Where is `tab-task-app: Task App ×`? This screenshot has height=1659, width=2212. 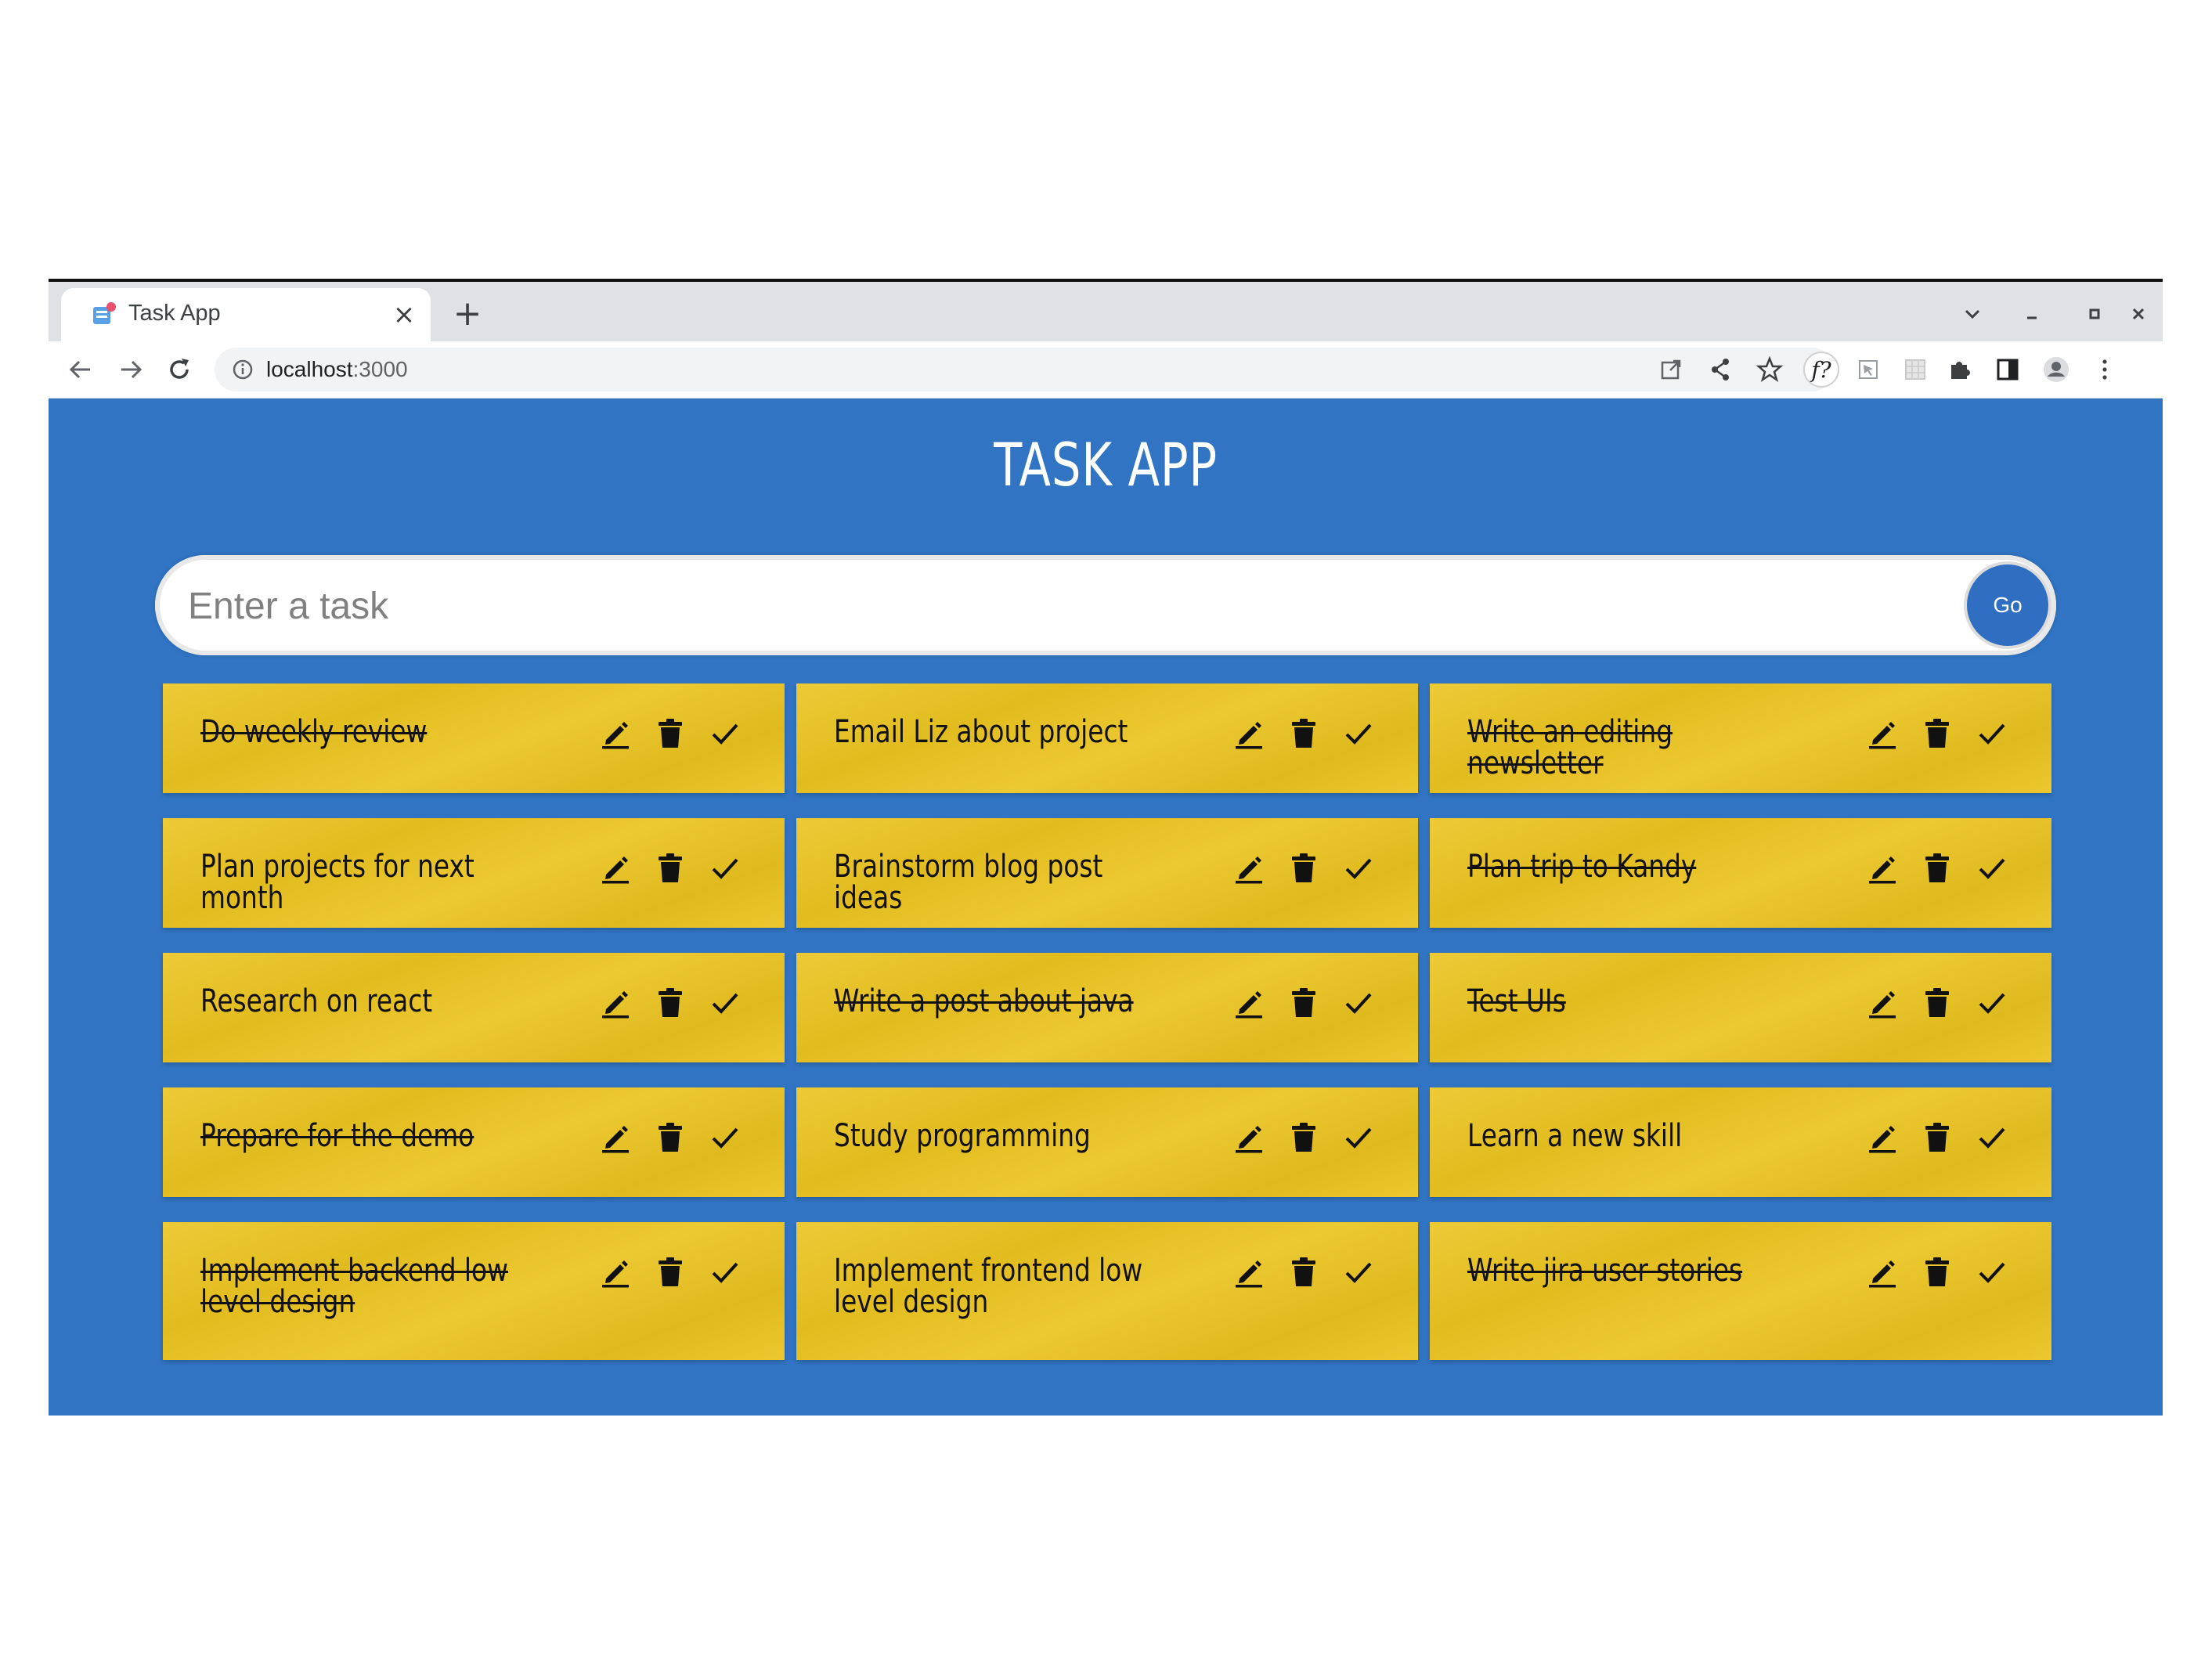 tab-task-app: Task App × is located at coordinates (246, 314).